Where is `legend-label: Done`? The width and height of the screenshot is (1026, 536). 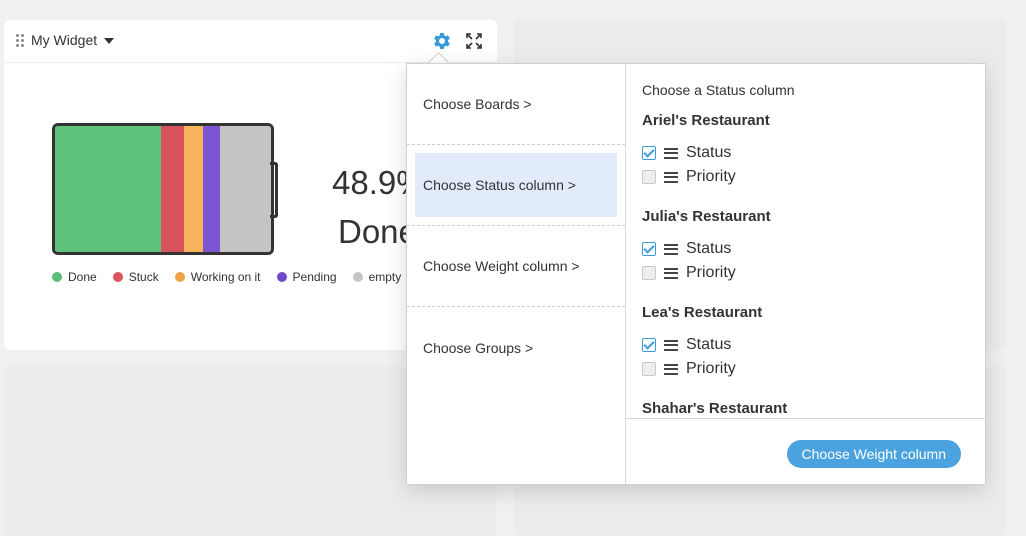 legend-label: Done is located at coordinates (82, 277).